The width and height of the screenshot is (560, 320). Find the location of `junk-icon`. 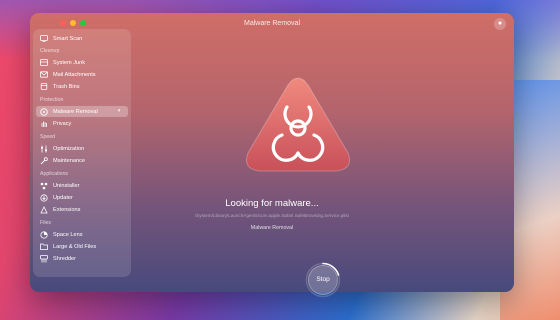

junk-icon is located at coordinates (44, 63).